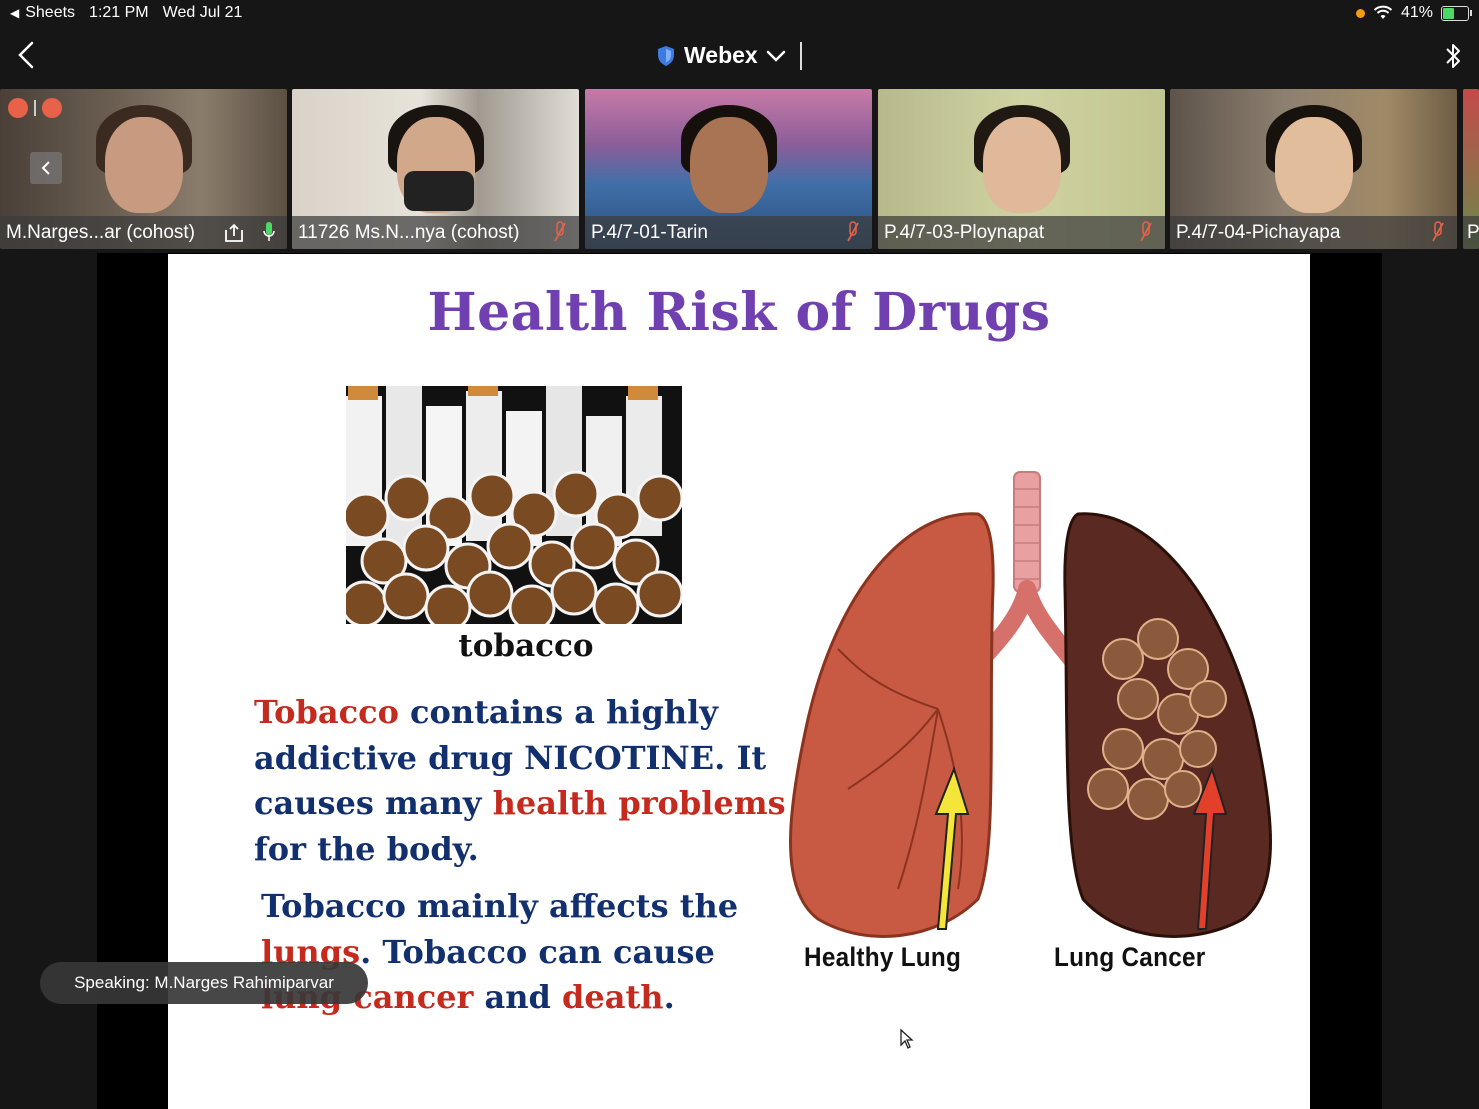 This screenshot has height=1109, width=1479. Describe the element at coordinates (1021, 169) in the screenshot. I see `participant-tile: P.4/7-03-Ploynapat` at that location.